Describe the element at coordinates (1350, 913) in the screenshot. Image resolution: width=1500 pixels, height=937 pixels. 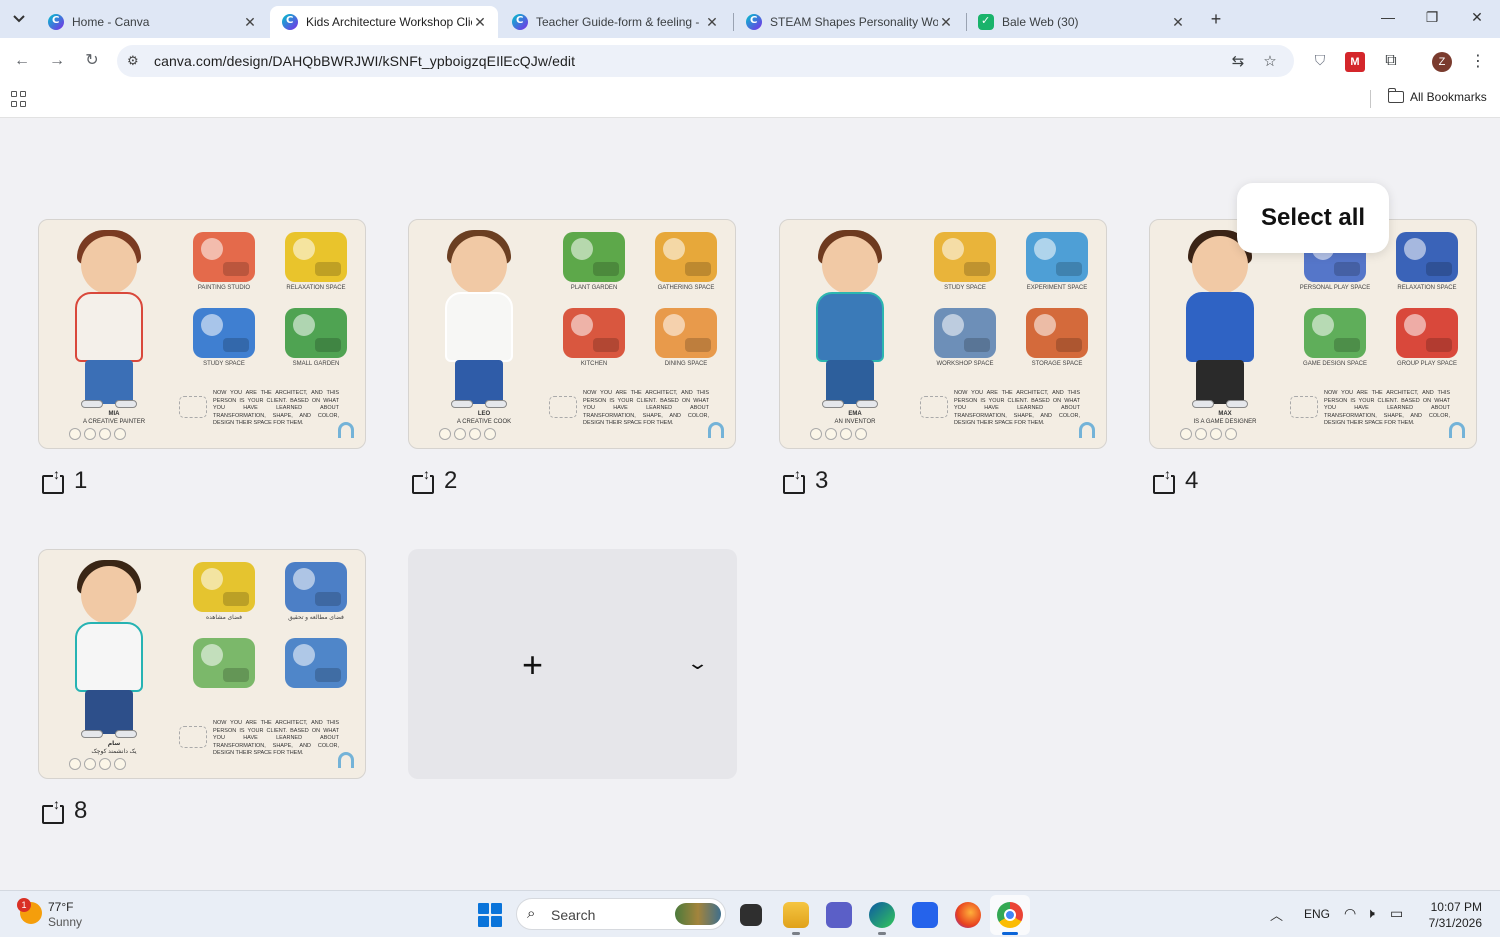
I see `wifi-icon: ◠` at that location.